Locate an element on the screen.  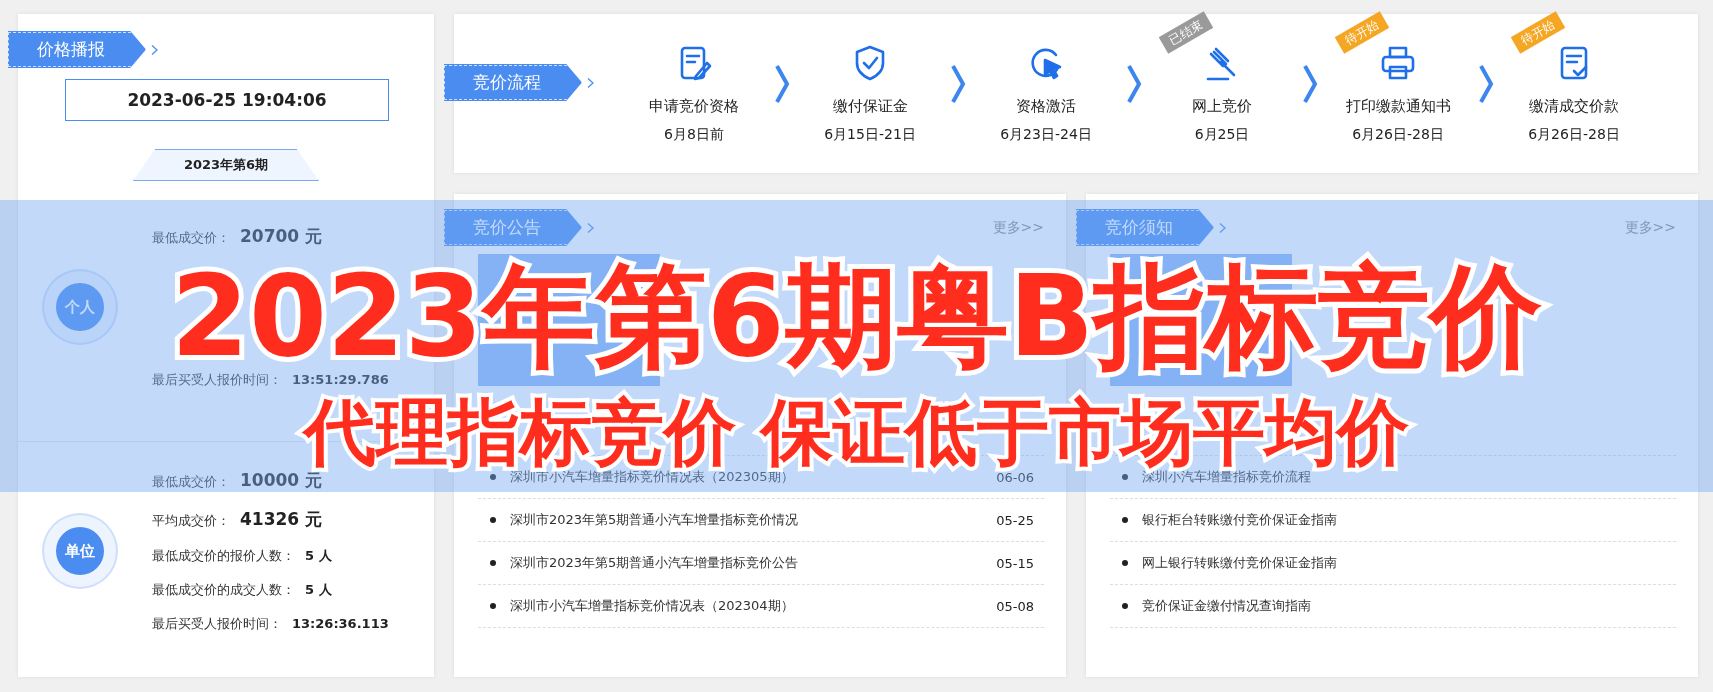
news-link: 深圳市小汽车增量指标竞价情况表（202305期） is located at coordinates (753, 477).